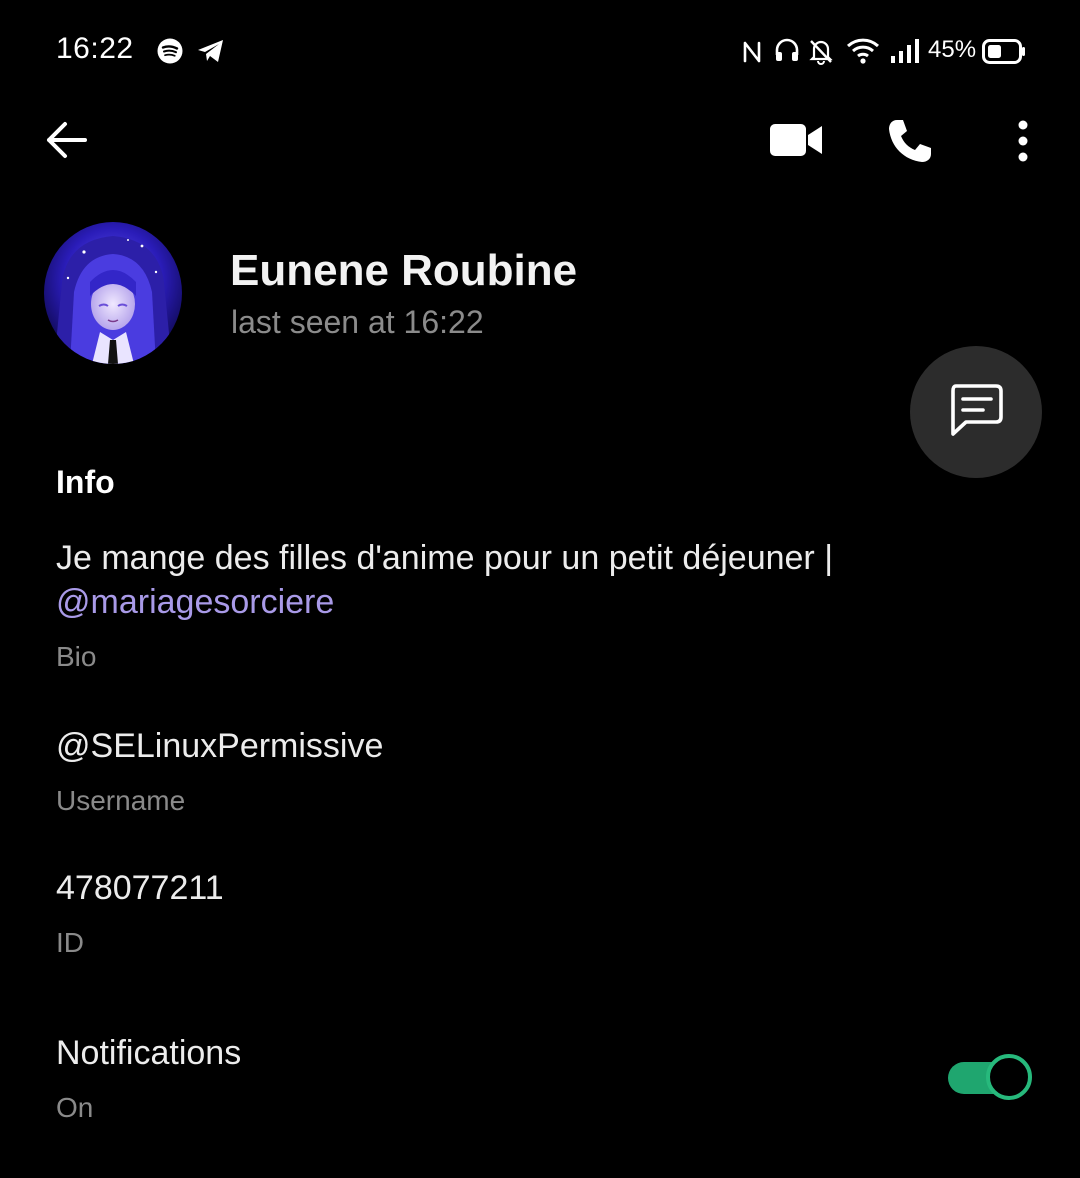  I want to click on bio-mention-link: @mariagesorciere, so click(195, 602).